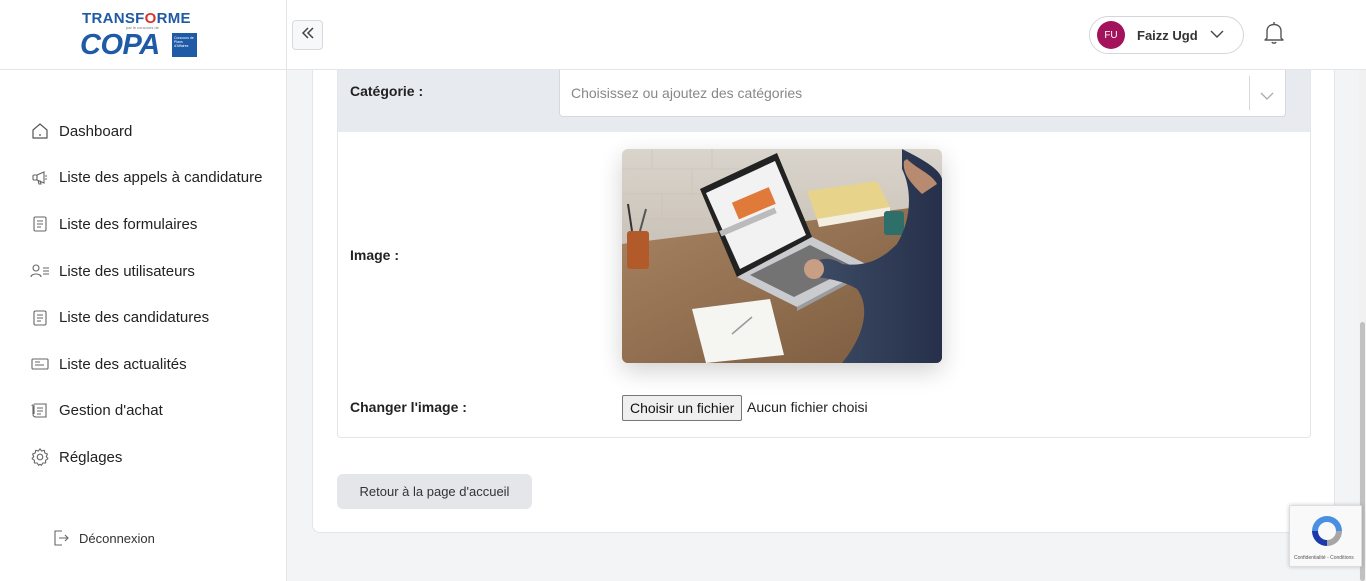 The width and height of the screenshot is (1366, 581). I want to click on select-separator, so click(1249, 93).